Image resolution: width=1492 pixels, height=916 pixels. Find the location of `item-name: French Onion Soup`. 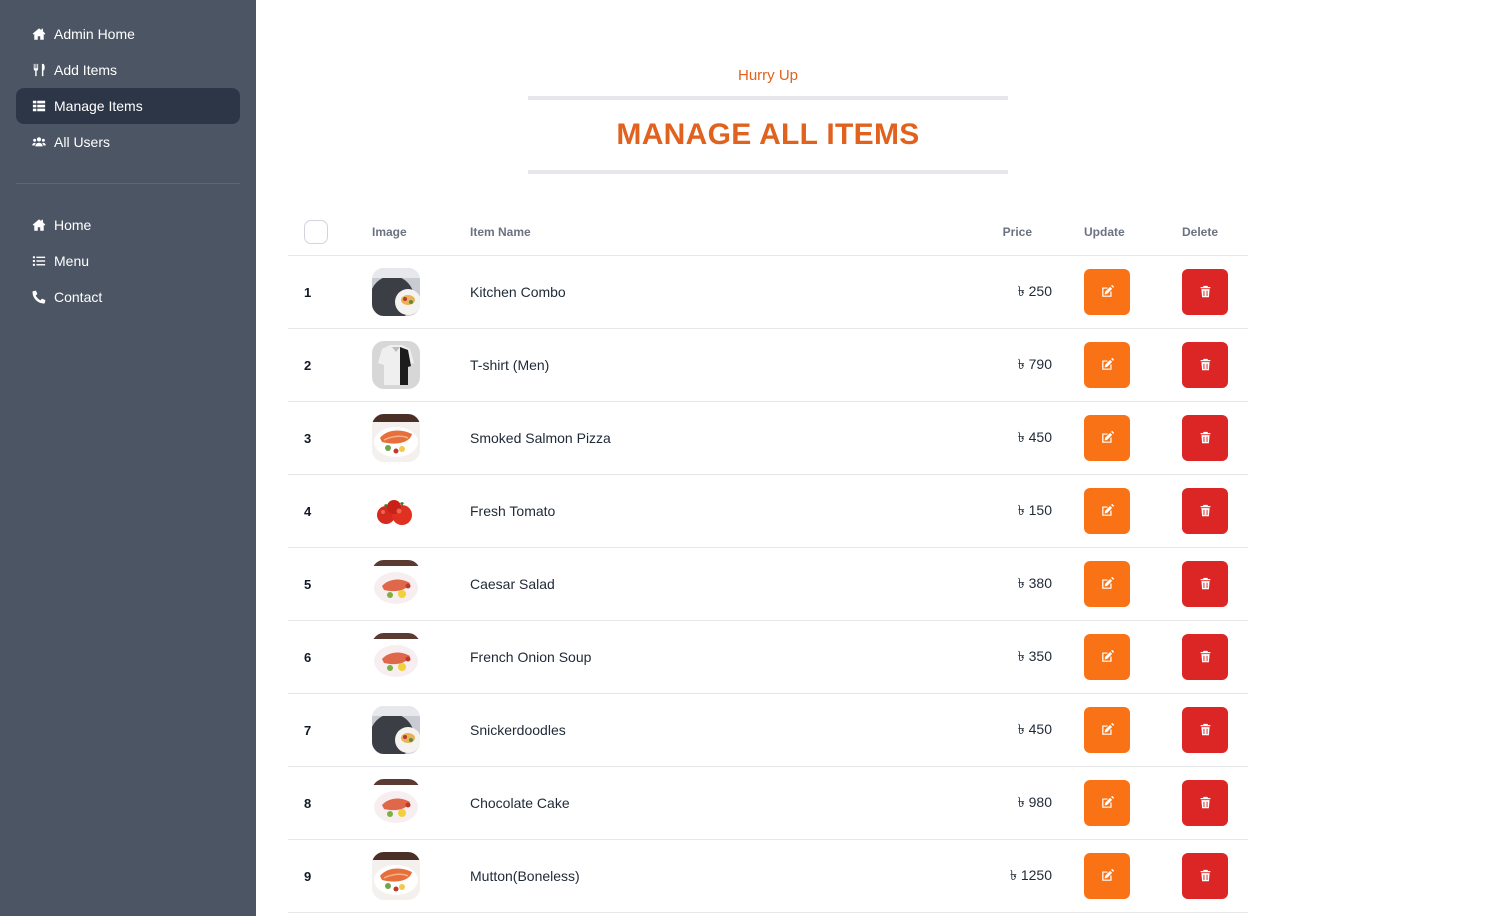

item-name: French Onion Soup is located at coordinates (531, 656).